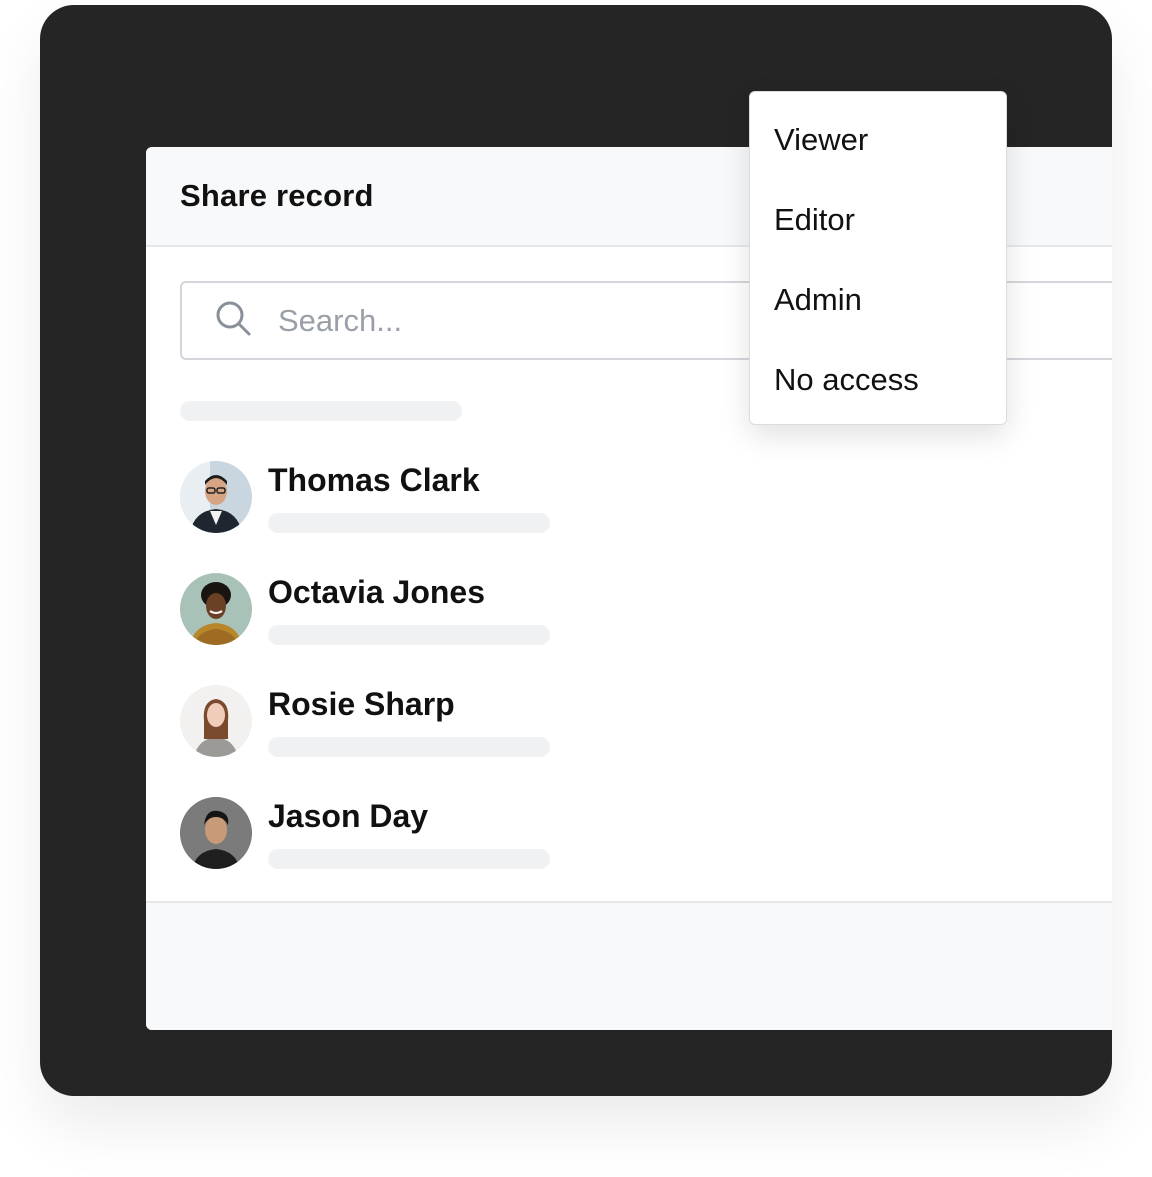  What do you see at coordinates (374, 480) in the screenshot?
I see `person-name: Thomas Clark` at bounding box center [374, 480].